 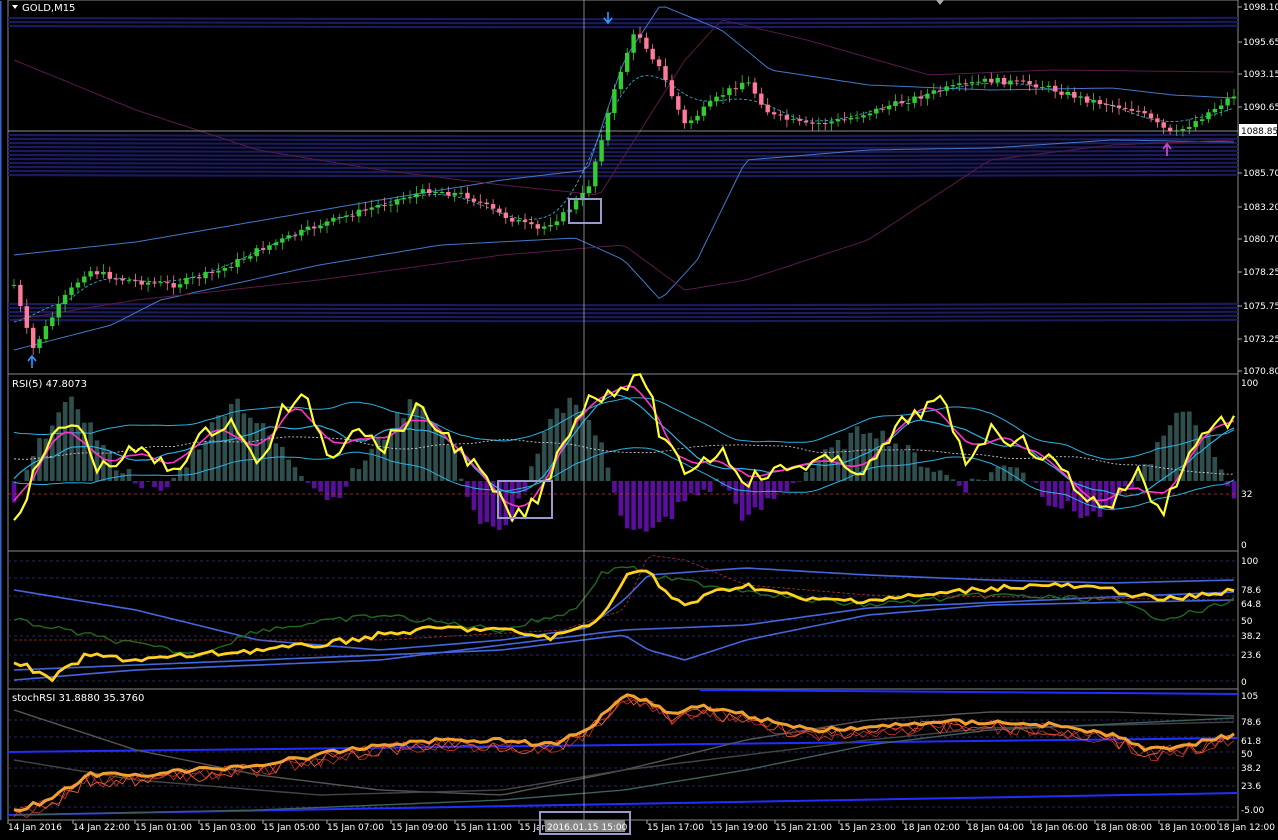 What do you see at coordinates (1187, 828) in the screenshot?
I see `time-axis-label: 18 Jan 10:00` at bounding box center [1187, 828].